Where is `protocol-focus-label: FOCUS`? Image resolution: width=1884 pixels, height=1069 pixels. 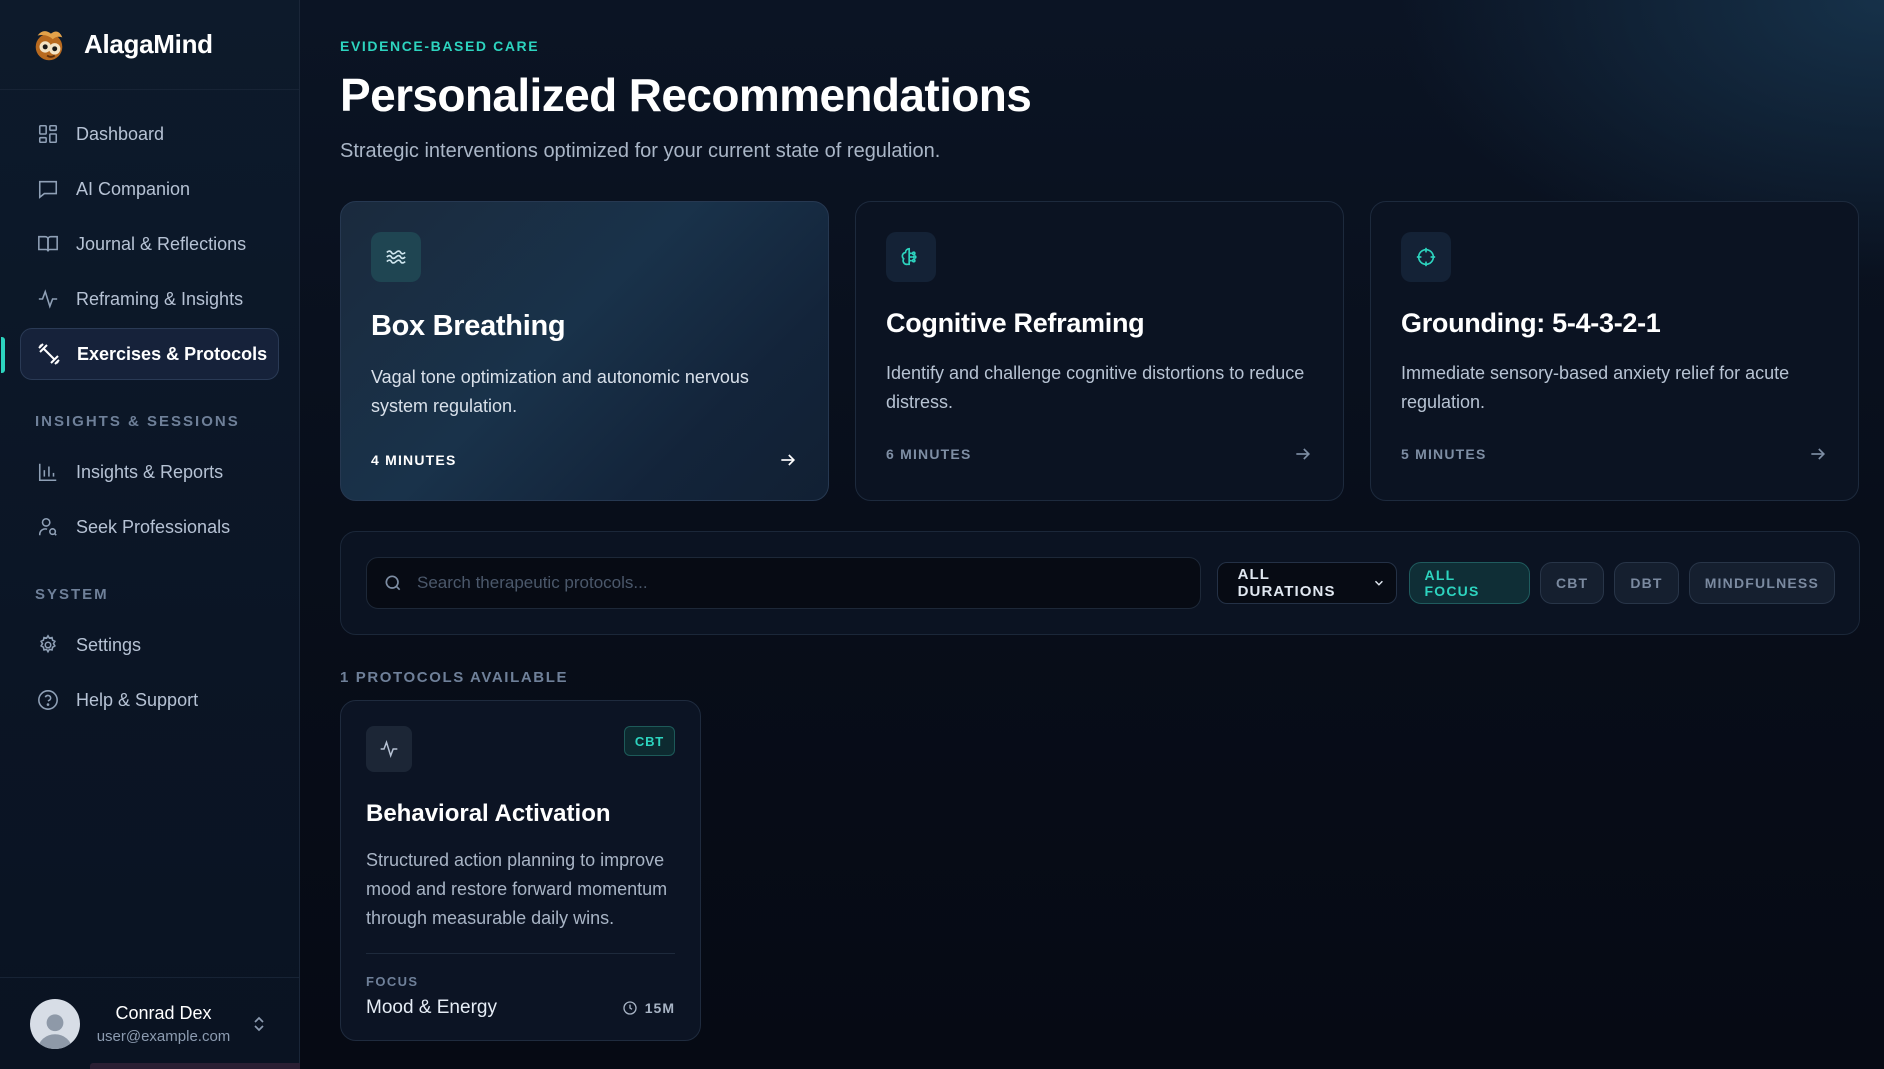
protocol-focus-label: FOCUS is located at coordinates (392, 981).